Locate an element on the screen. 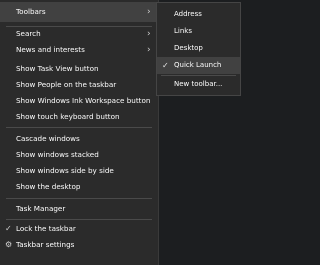 This screenshot has height=265, width=320. submenu-item-label: Address is located at coordinates (188, 14).